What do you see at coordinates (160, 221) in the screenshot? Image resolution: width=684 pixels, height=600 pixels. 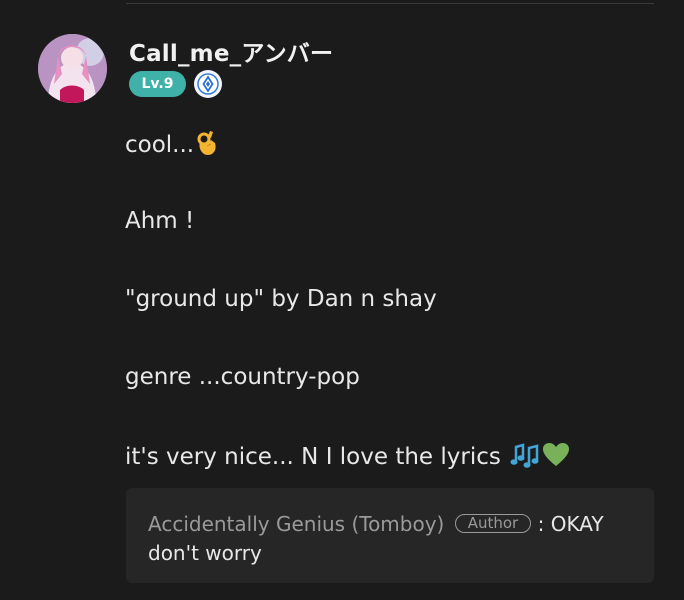 I see `comment-line-2: Ahm !` at bounding box center [160, 221].